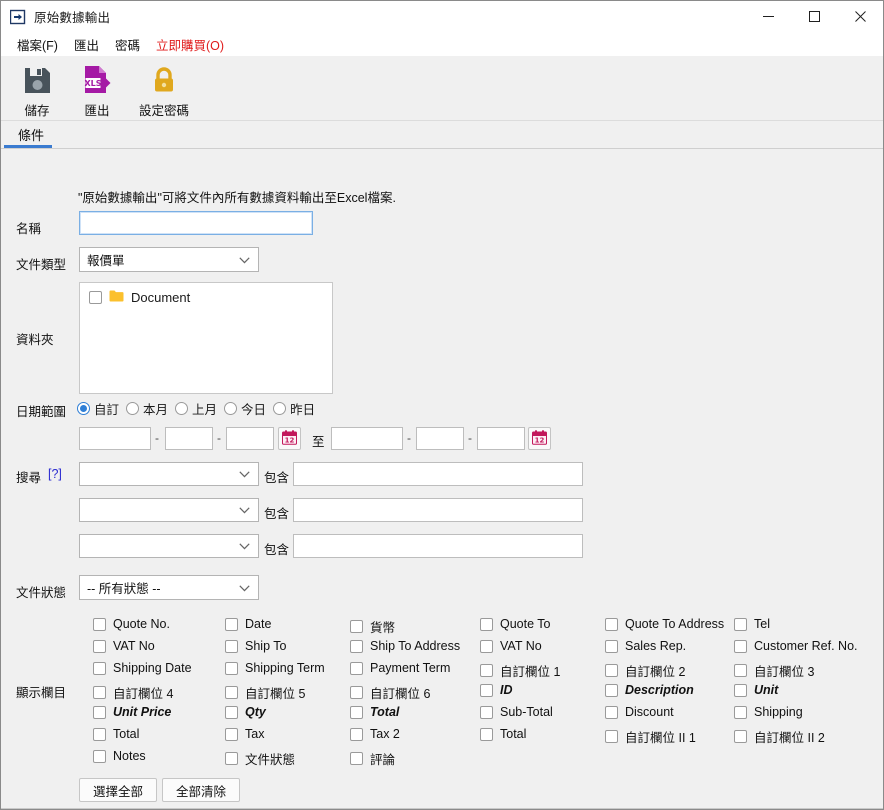 The width and height of the screenshot is (884, 810). Describe the element at coordinates (639, 712) in the screenshot. I see `display-field-checkbox-item: Discount` at that location.